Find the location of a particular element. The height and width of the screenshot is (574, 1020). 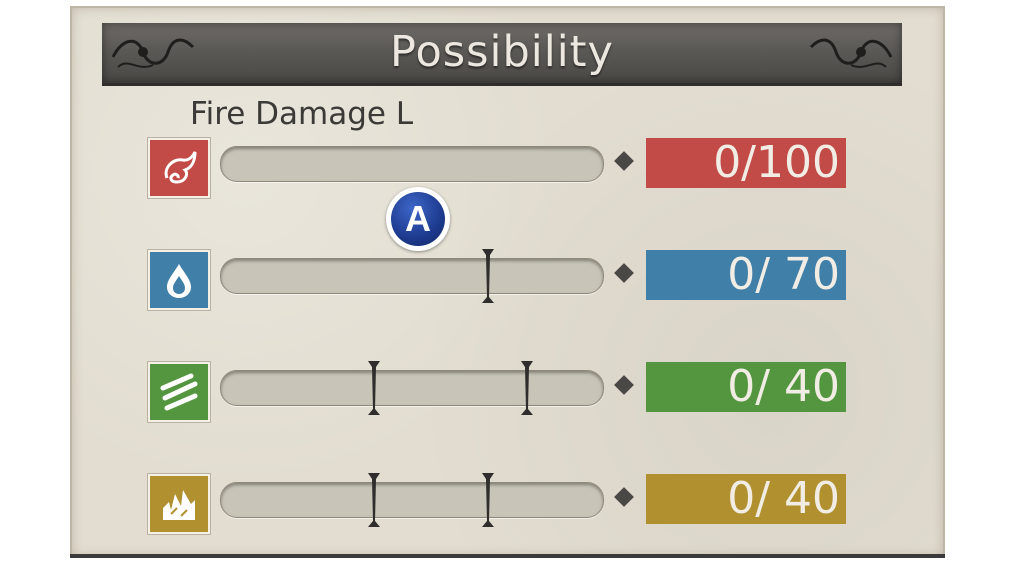

page-title: Possibility is located at coordinates (502, 52).